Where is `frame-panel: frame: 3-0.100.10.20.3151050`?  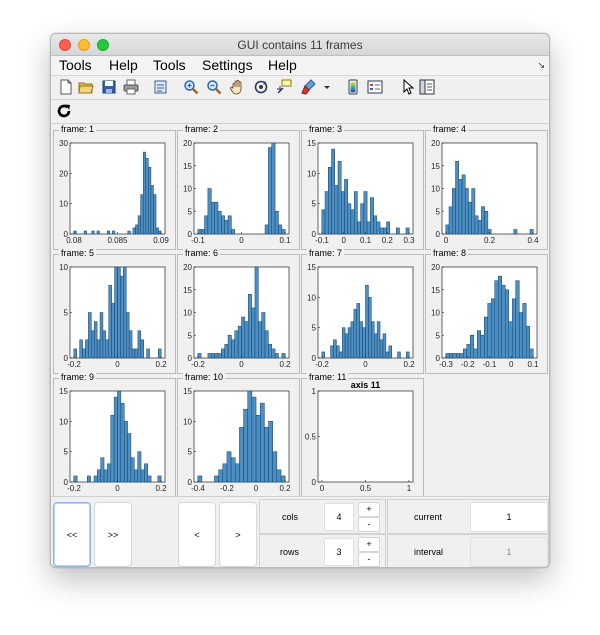 frame-panel: frame: 3-0.100.10.20.3151050 is located at coordinates (362, 190).